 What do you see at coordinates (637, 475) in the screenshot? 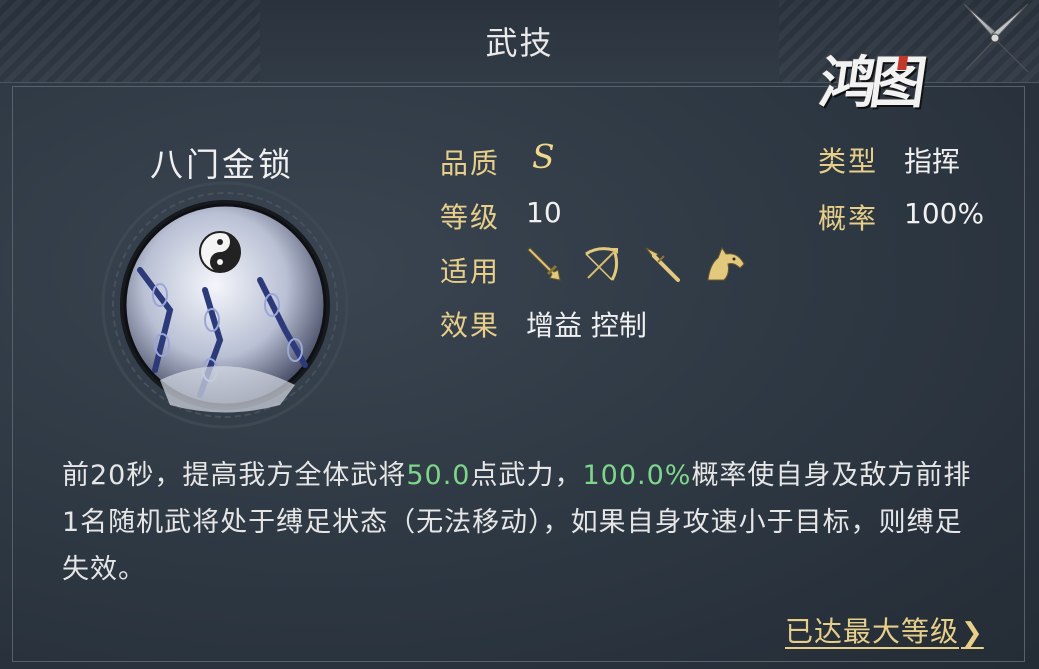
I see `desc-value-2: 100.0%` at bounding box center [637, 475].